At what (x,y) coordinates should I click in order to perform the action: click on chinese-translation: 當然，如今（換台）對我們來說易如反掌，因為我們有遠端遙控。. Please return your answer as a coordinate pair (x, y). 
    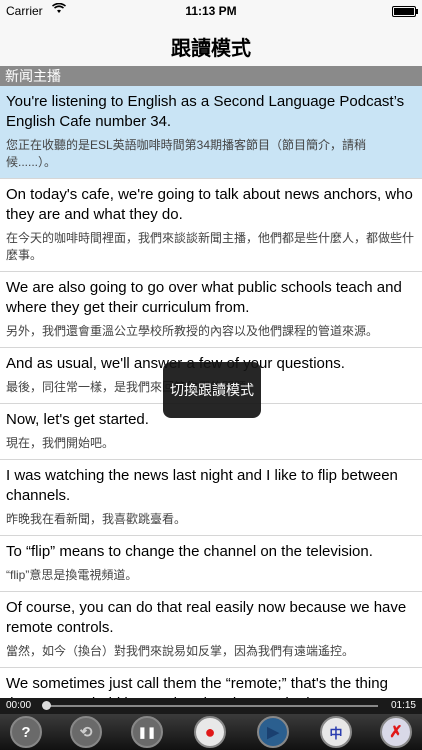
    Looking at the image, I should click on (180, 651).